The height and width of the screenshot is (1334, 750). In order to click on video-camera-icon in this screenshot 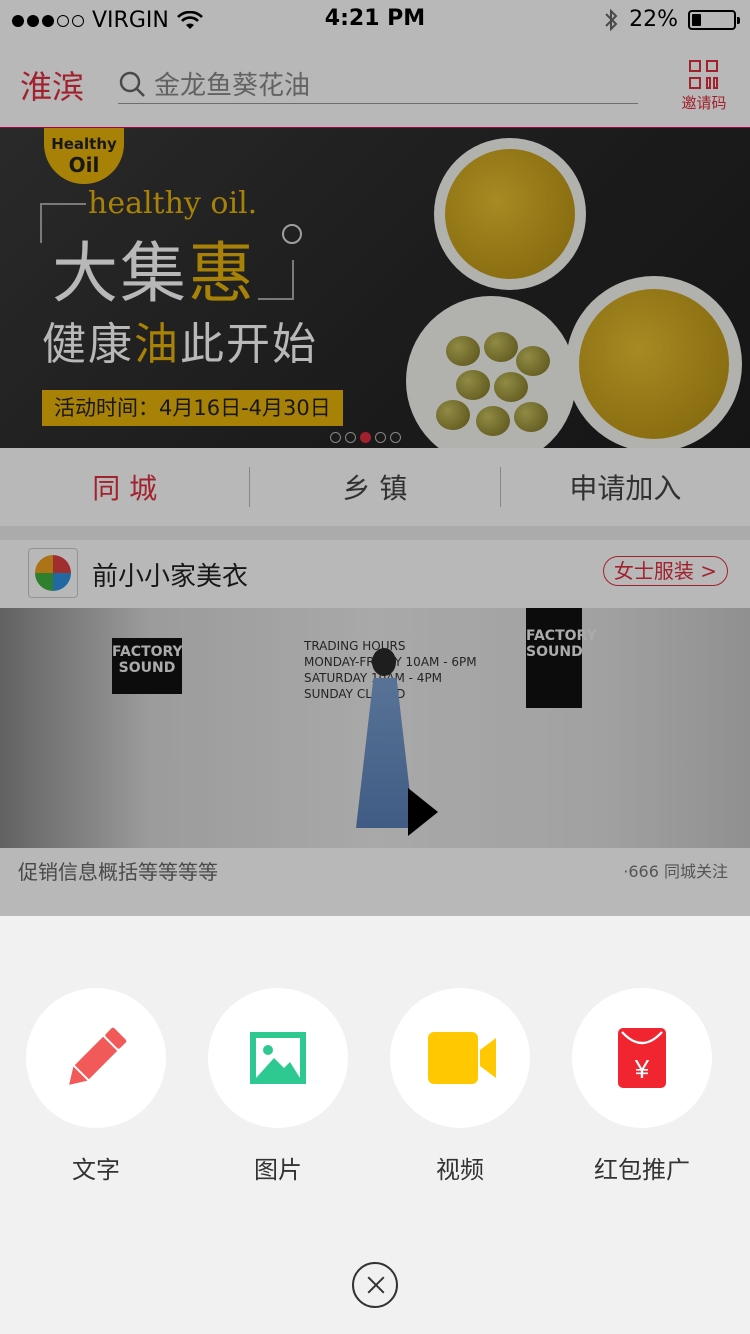, I will do `click(462, 1058)`.